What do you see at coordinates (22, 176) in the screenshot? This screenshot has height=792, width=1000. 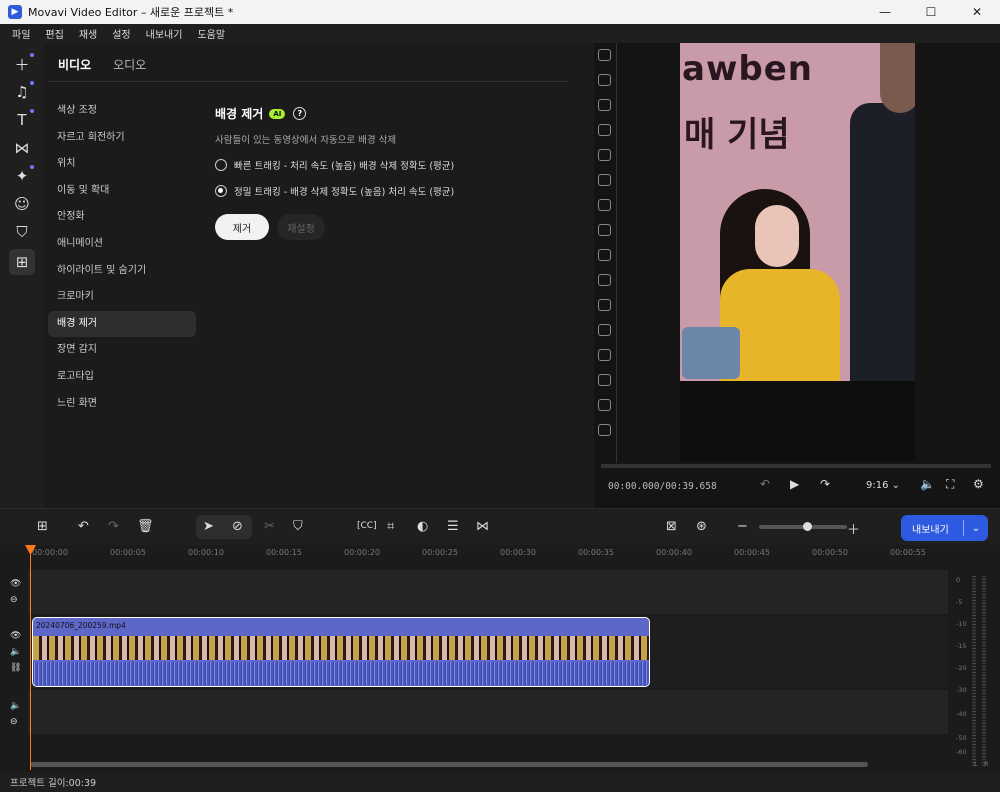 I see `effects-icon: ✦` at bounding box center [22, 176].